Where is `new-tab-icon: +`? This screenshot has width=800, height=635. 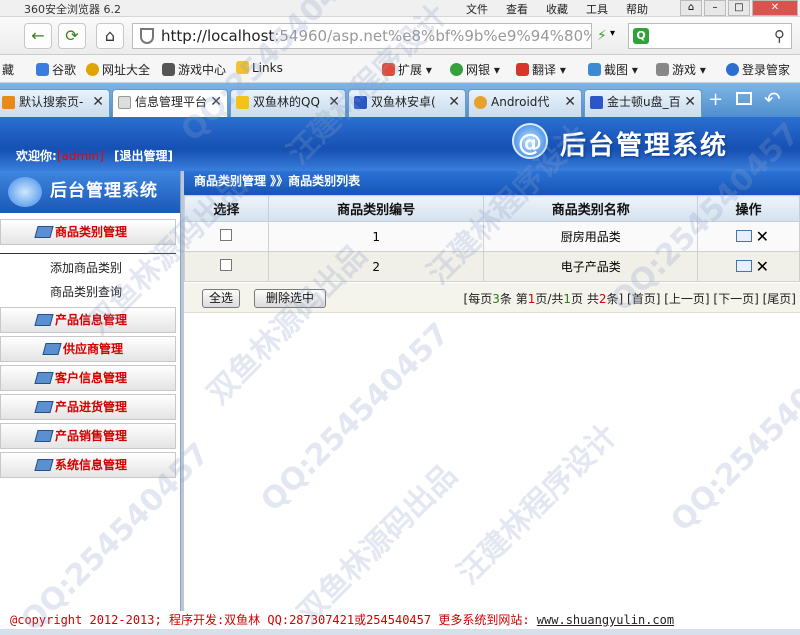 new-tab-icon: + is located at coordinates (715, 99).